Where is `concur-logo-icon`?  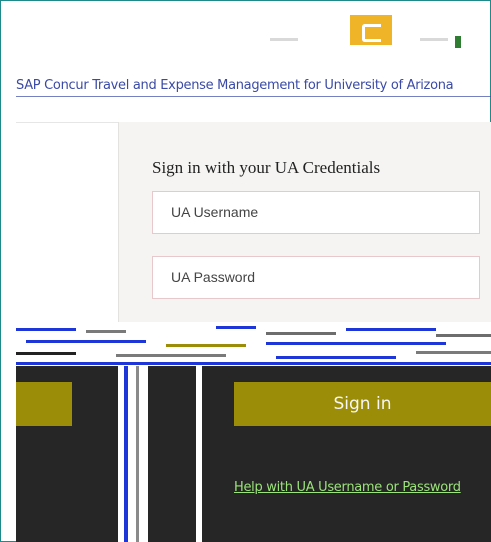
concur-logo-icon is located at coordinates (371, 30).